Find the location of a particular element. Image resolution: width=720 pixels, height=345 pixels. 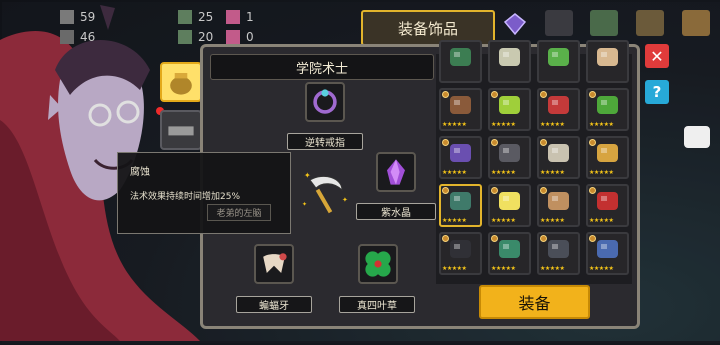

equip-button: 装备 is located at coordinates (534, 302).